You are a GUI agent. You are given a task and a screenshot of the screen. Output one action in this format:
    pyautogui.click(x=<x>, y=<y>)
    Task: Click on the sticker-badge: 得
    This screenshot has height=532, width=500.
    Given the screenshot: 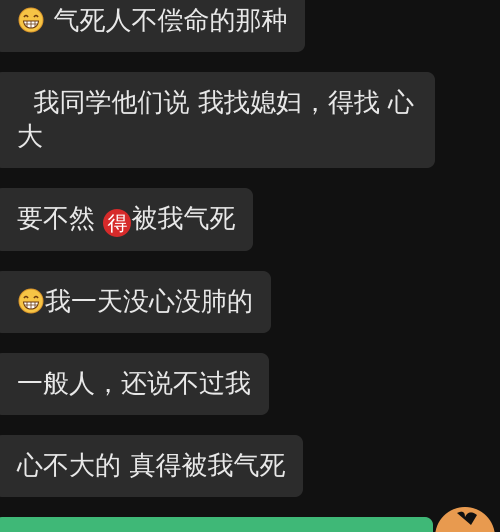 What is the action you would take?
    pyautogui.click(x=117, y=223)
    